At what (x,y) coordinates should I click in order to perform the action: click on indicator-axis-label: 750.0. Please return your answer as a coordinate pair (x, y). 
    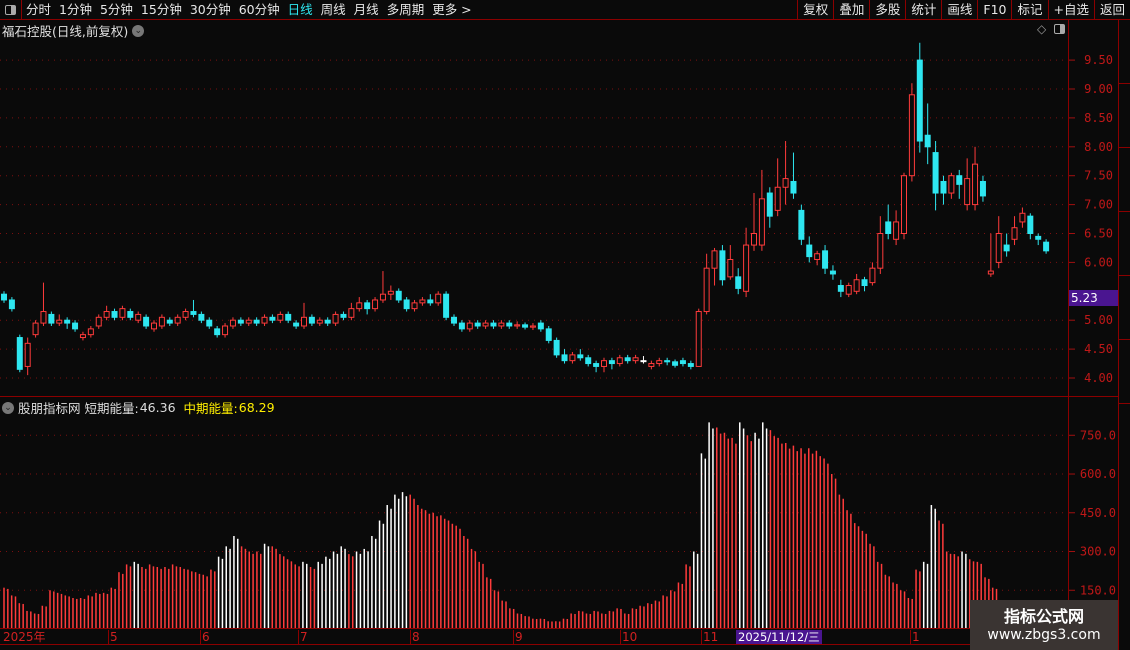
    Looking at the image, I should click on (1098, 435).